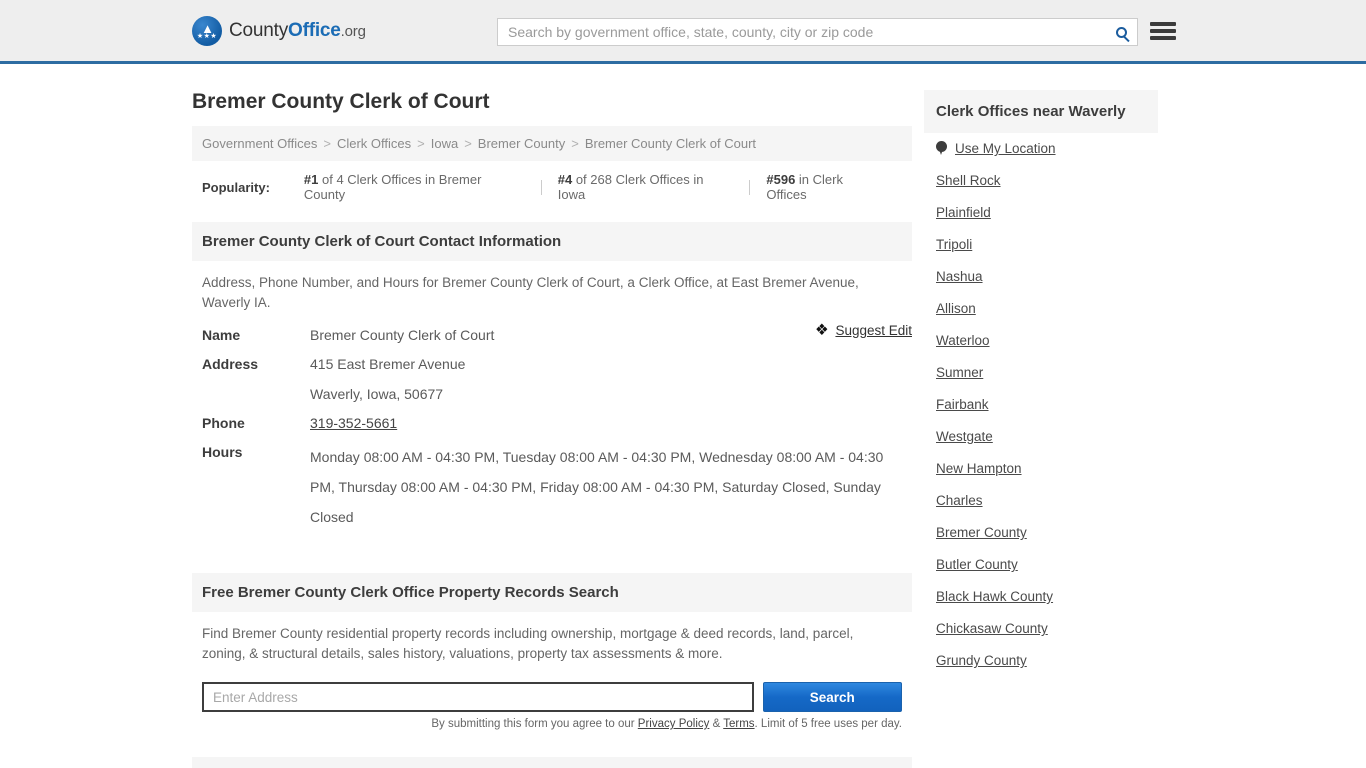  I want to click on property-search-form: Search, so click(552, 692).